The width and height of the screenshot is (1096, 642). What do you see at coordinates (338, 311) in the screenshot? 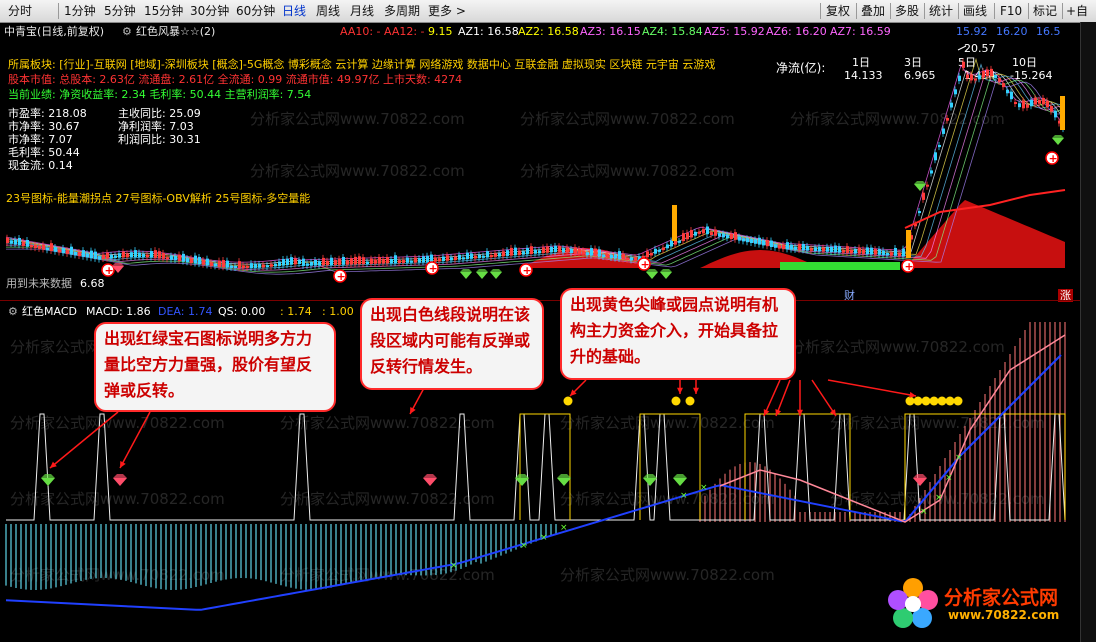
I see `macd-extra-2: : 1.00` at bounding box center [338, 311].